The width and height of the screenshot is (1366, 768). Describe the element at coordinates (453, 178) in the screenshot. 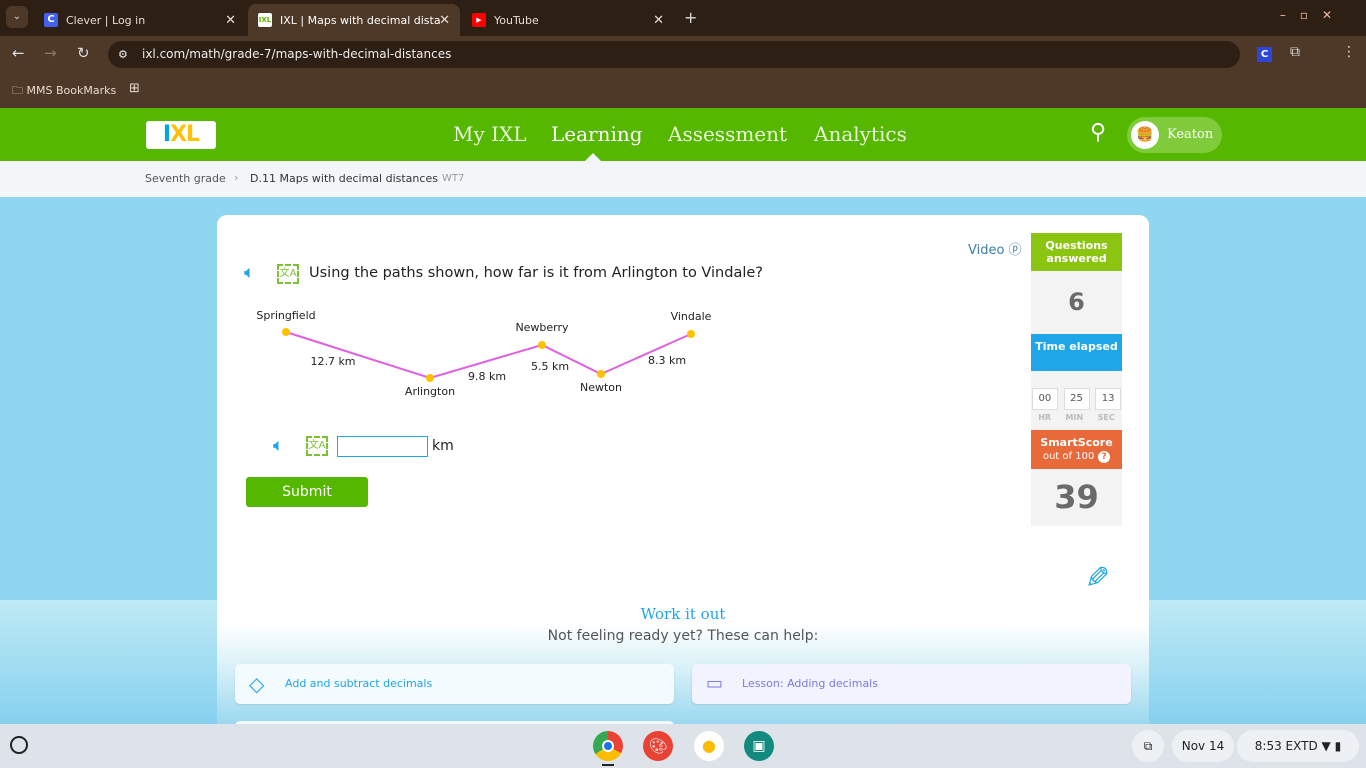

I see `skill-code: WT7` at that location.